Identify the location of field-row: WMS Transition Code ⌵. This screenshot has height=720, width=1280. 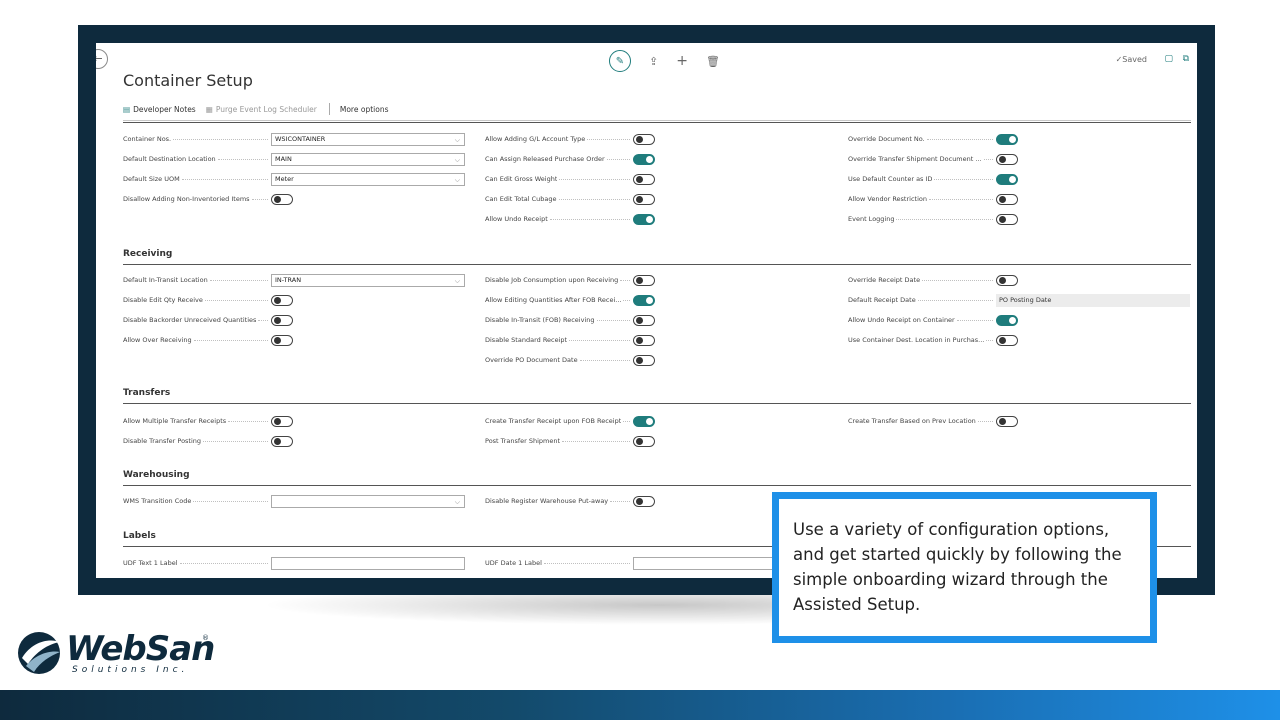
(294, 501).